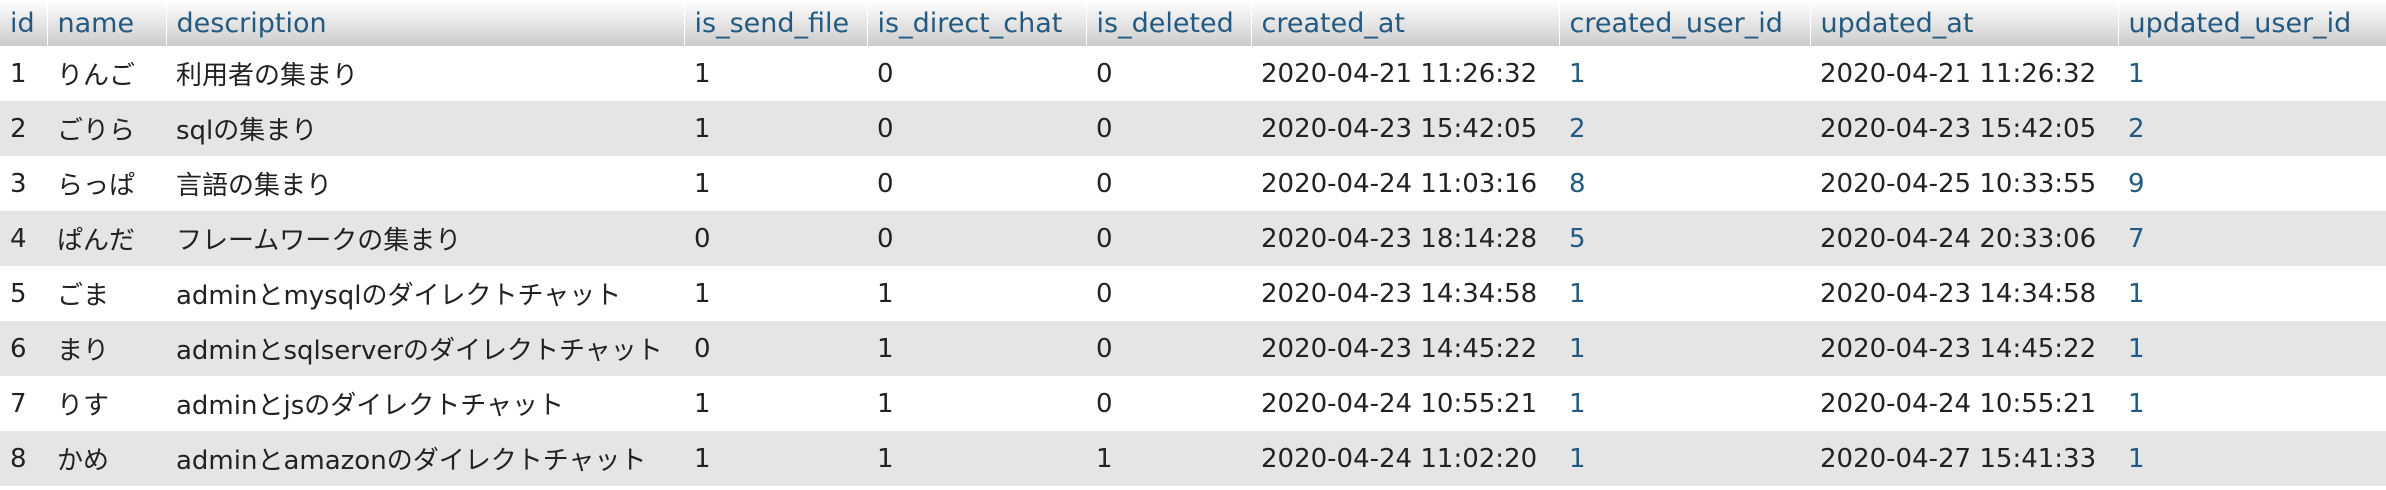 The image size is (2386, 490). Describe the element at coordinates (1964, 238) in the screenshot. I see `cell-updated-at: 2020-04-24 20:33:06` at that location.